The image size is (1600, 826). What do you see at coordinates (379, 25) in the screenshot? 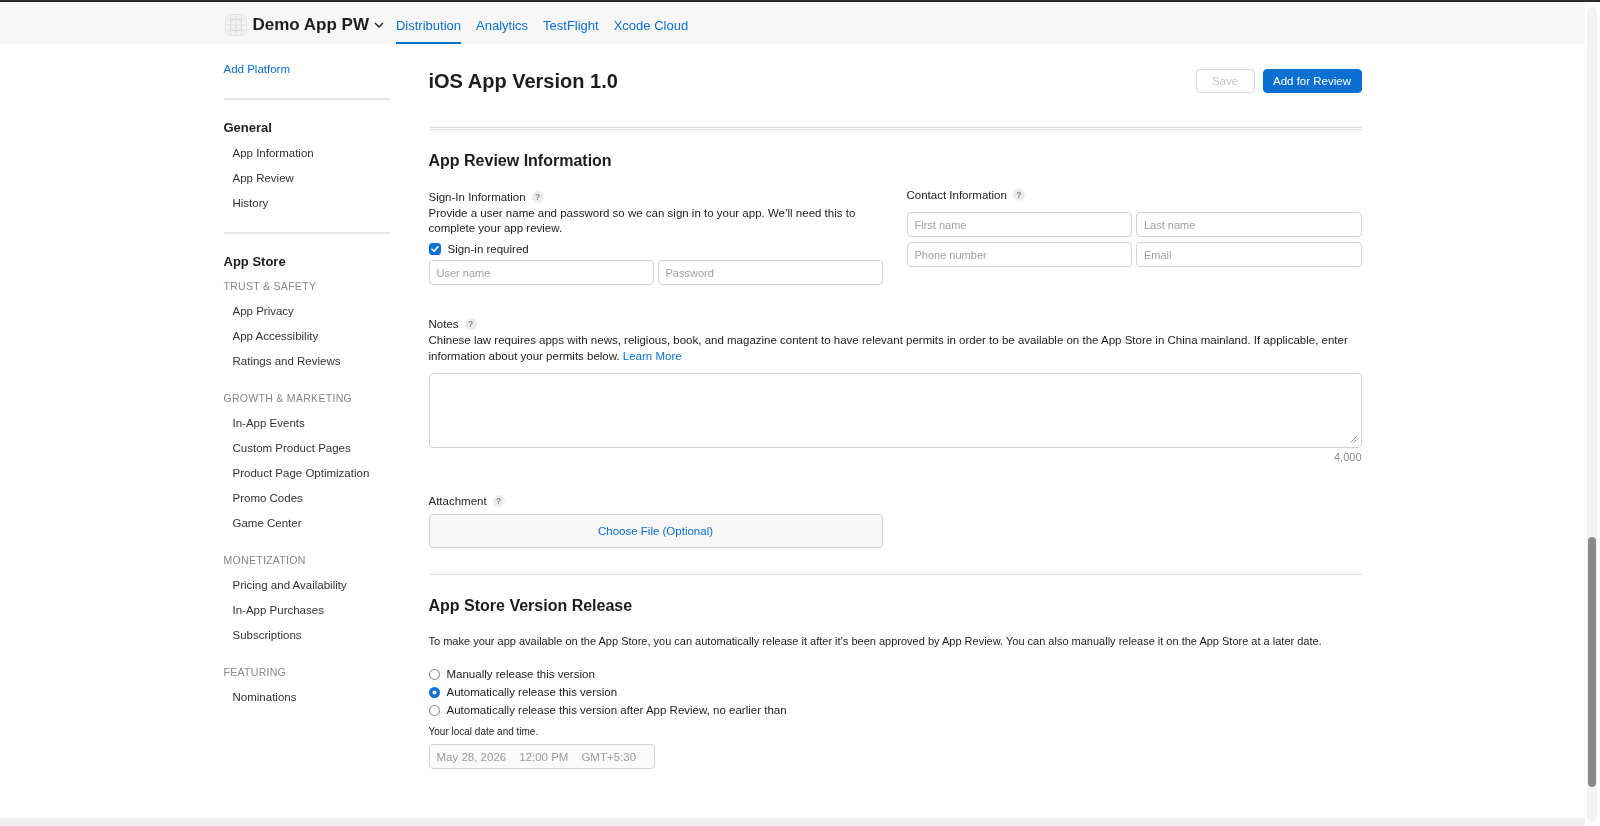
I see `chevron-down-icon` at bounding box center [379, 25].